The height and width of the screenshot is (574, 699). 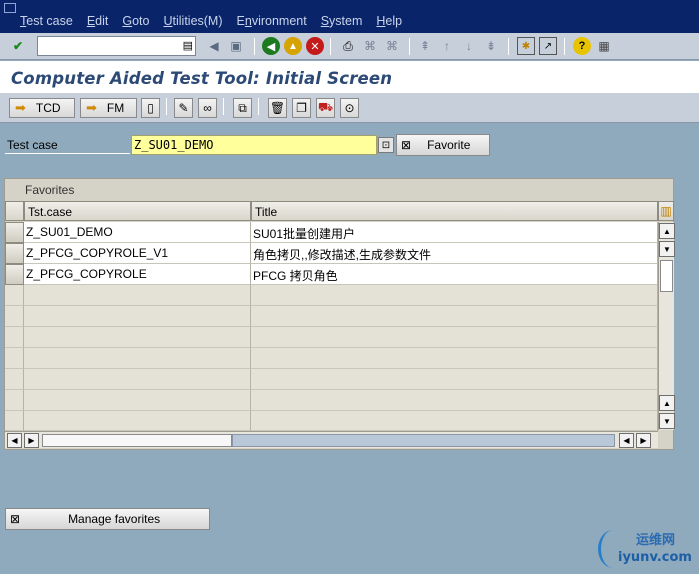 I want to click on menu-help: Help, so click(x=389, y=21).